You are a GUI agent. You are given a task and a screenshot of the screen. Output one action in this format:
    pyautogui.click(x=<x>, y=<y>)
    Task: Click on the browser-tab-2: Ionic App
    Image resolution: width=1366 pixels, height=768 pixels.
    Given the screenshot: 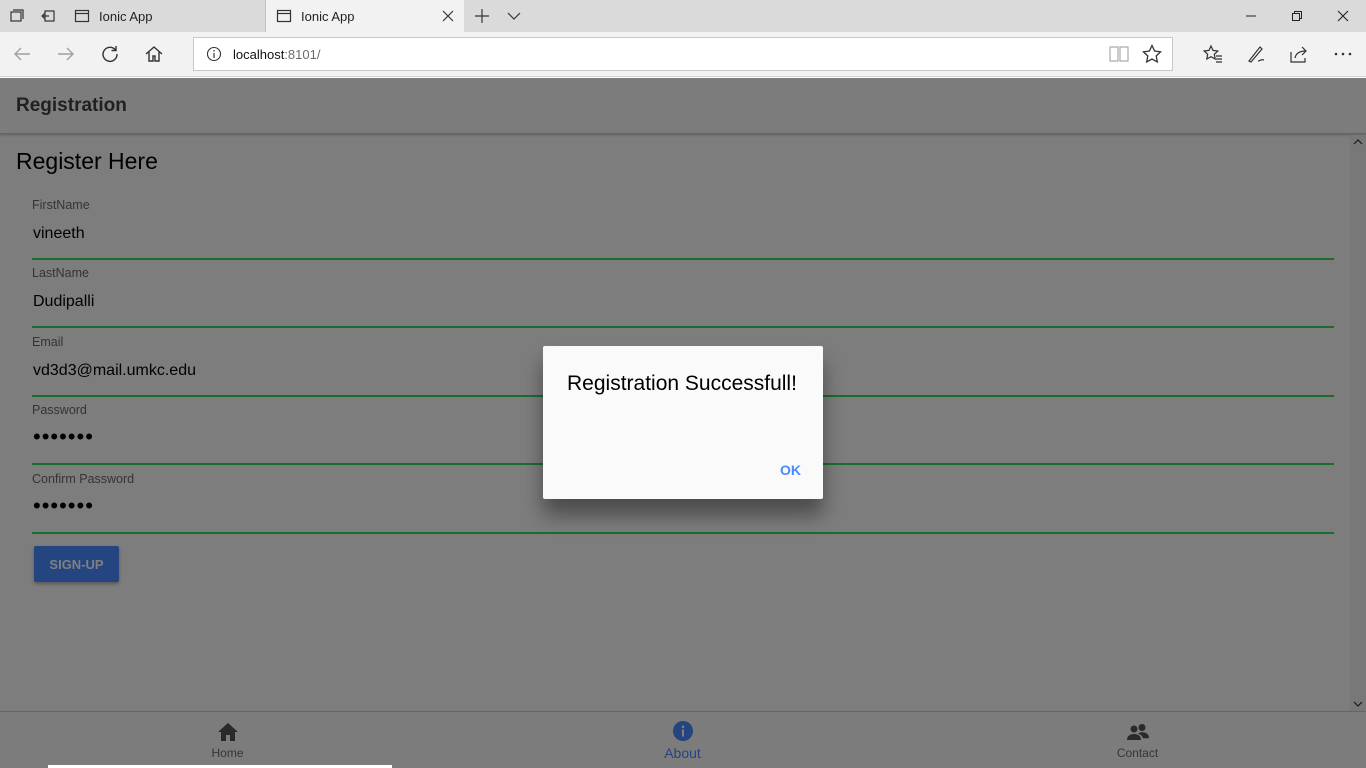 What is the action you would take?
    pyautogui.click(x=365, y=16)
    